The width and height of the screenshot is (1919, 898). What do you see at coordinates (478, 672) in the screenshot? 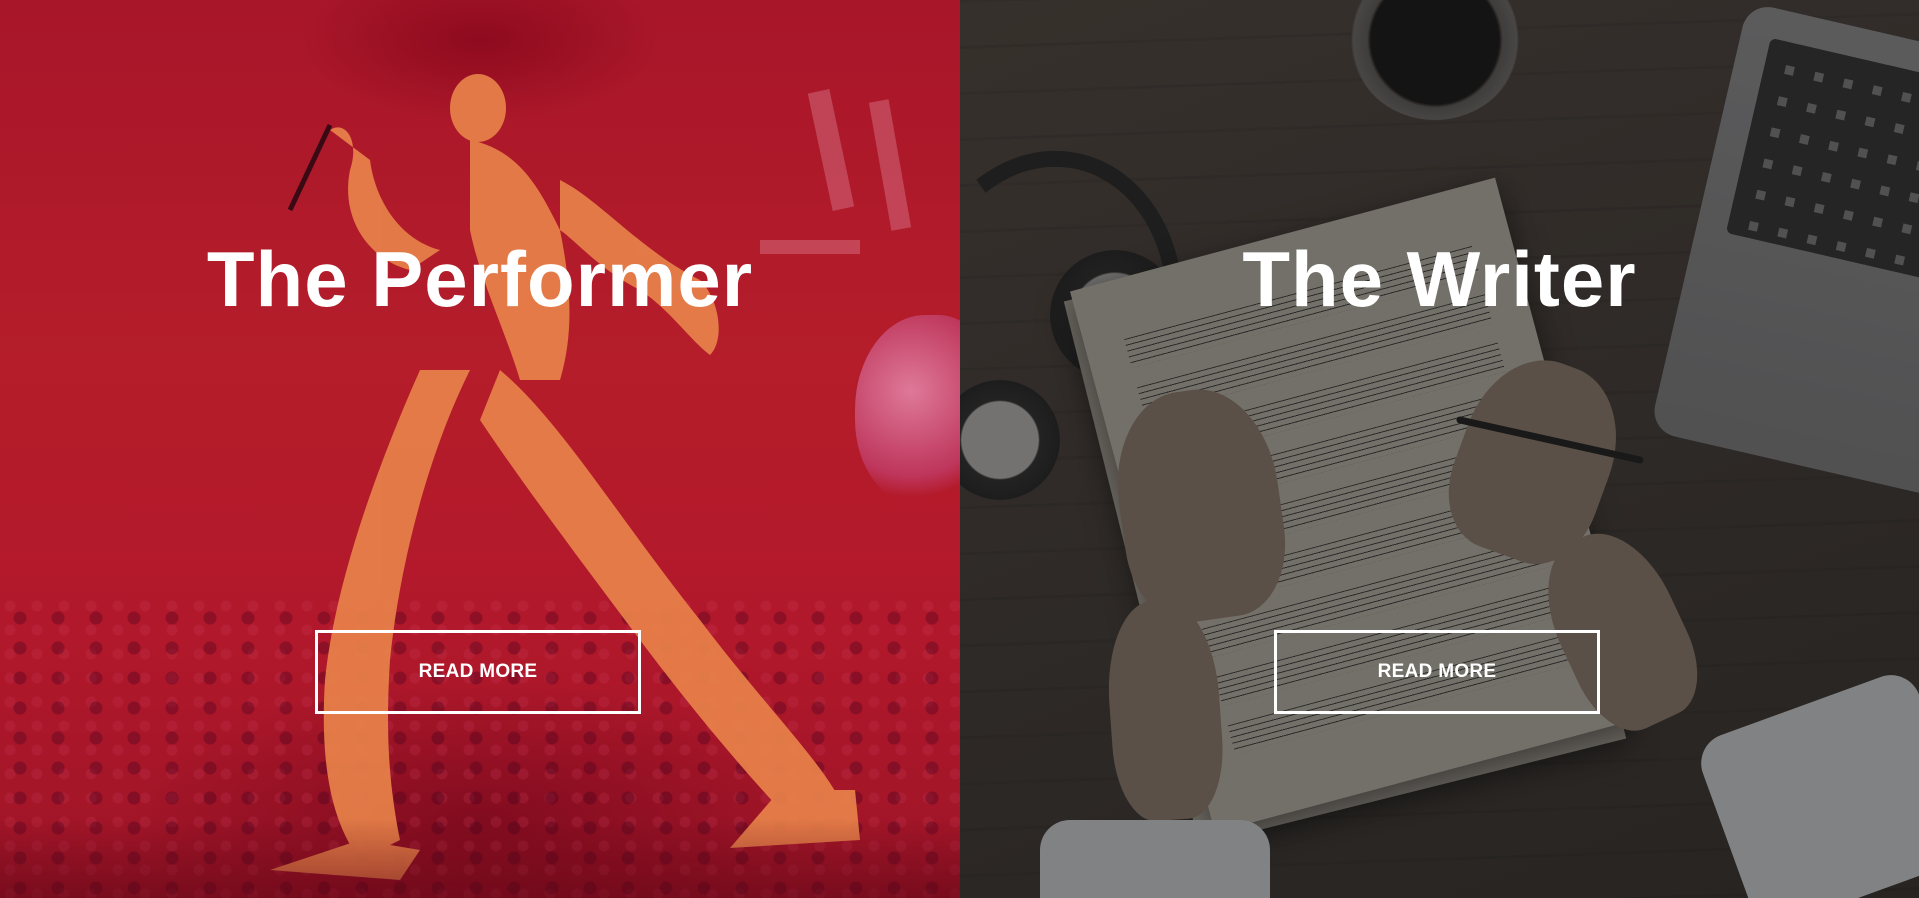
I see `performer-read-more-button: READ MORE` at bounding box center [478, 672].